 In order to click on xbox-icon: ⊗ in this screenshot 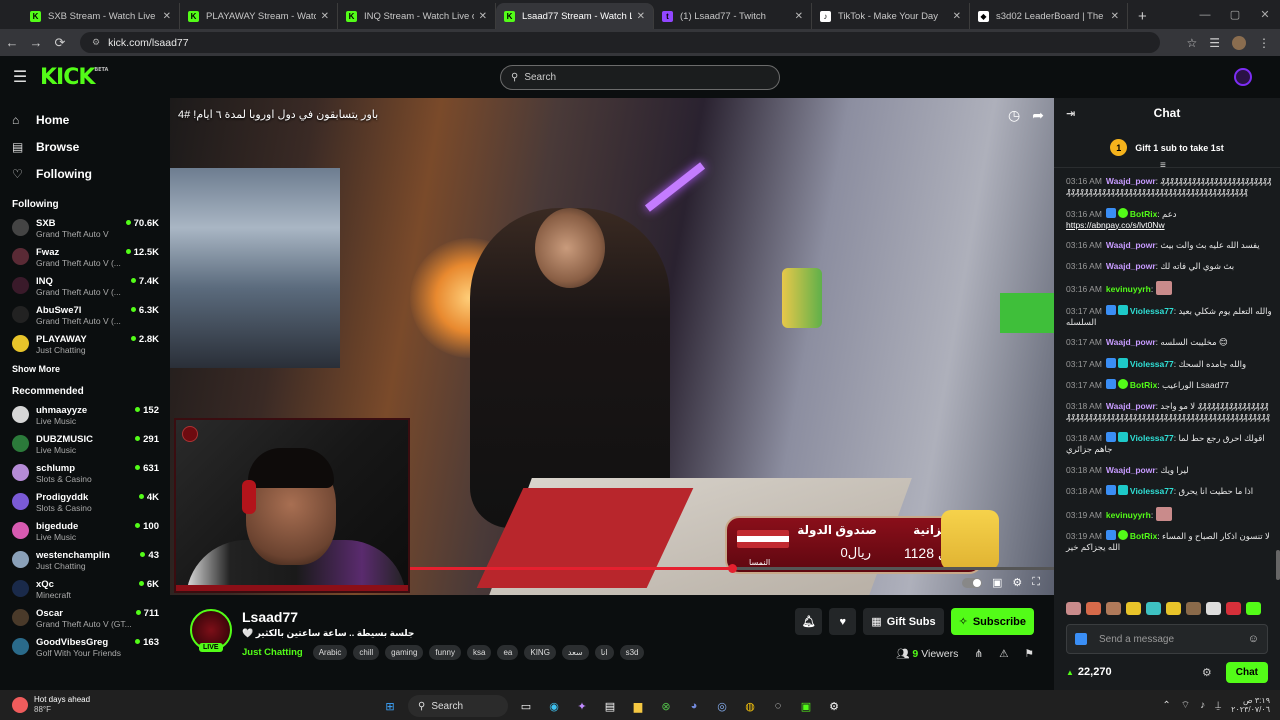, I will do `click(666, 706)`.